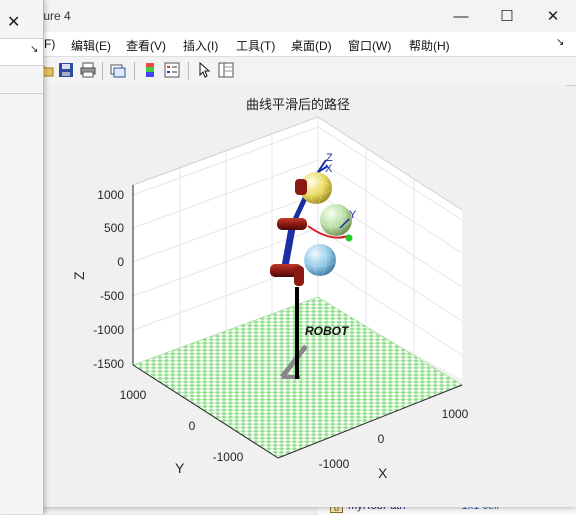  I want to click on minimize-icon: —, so click(461, 16).